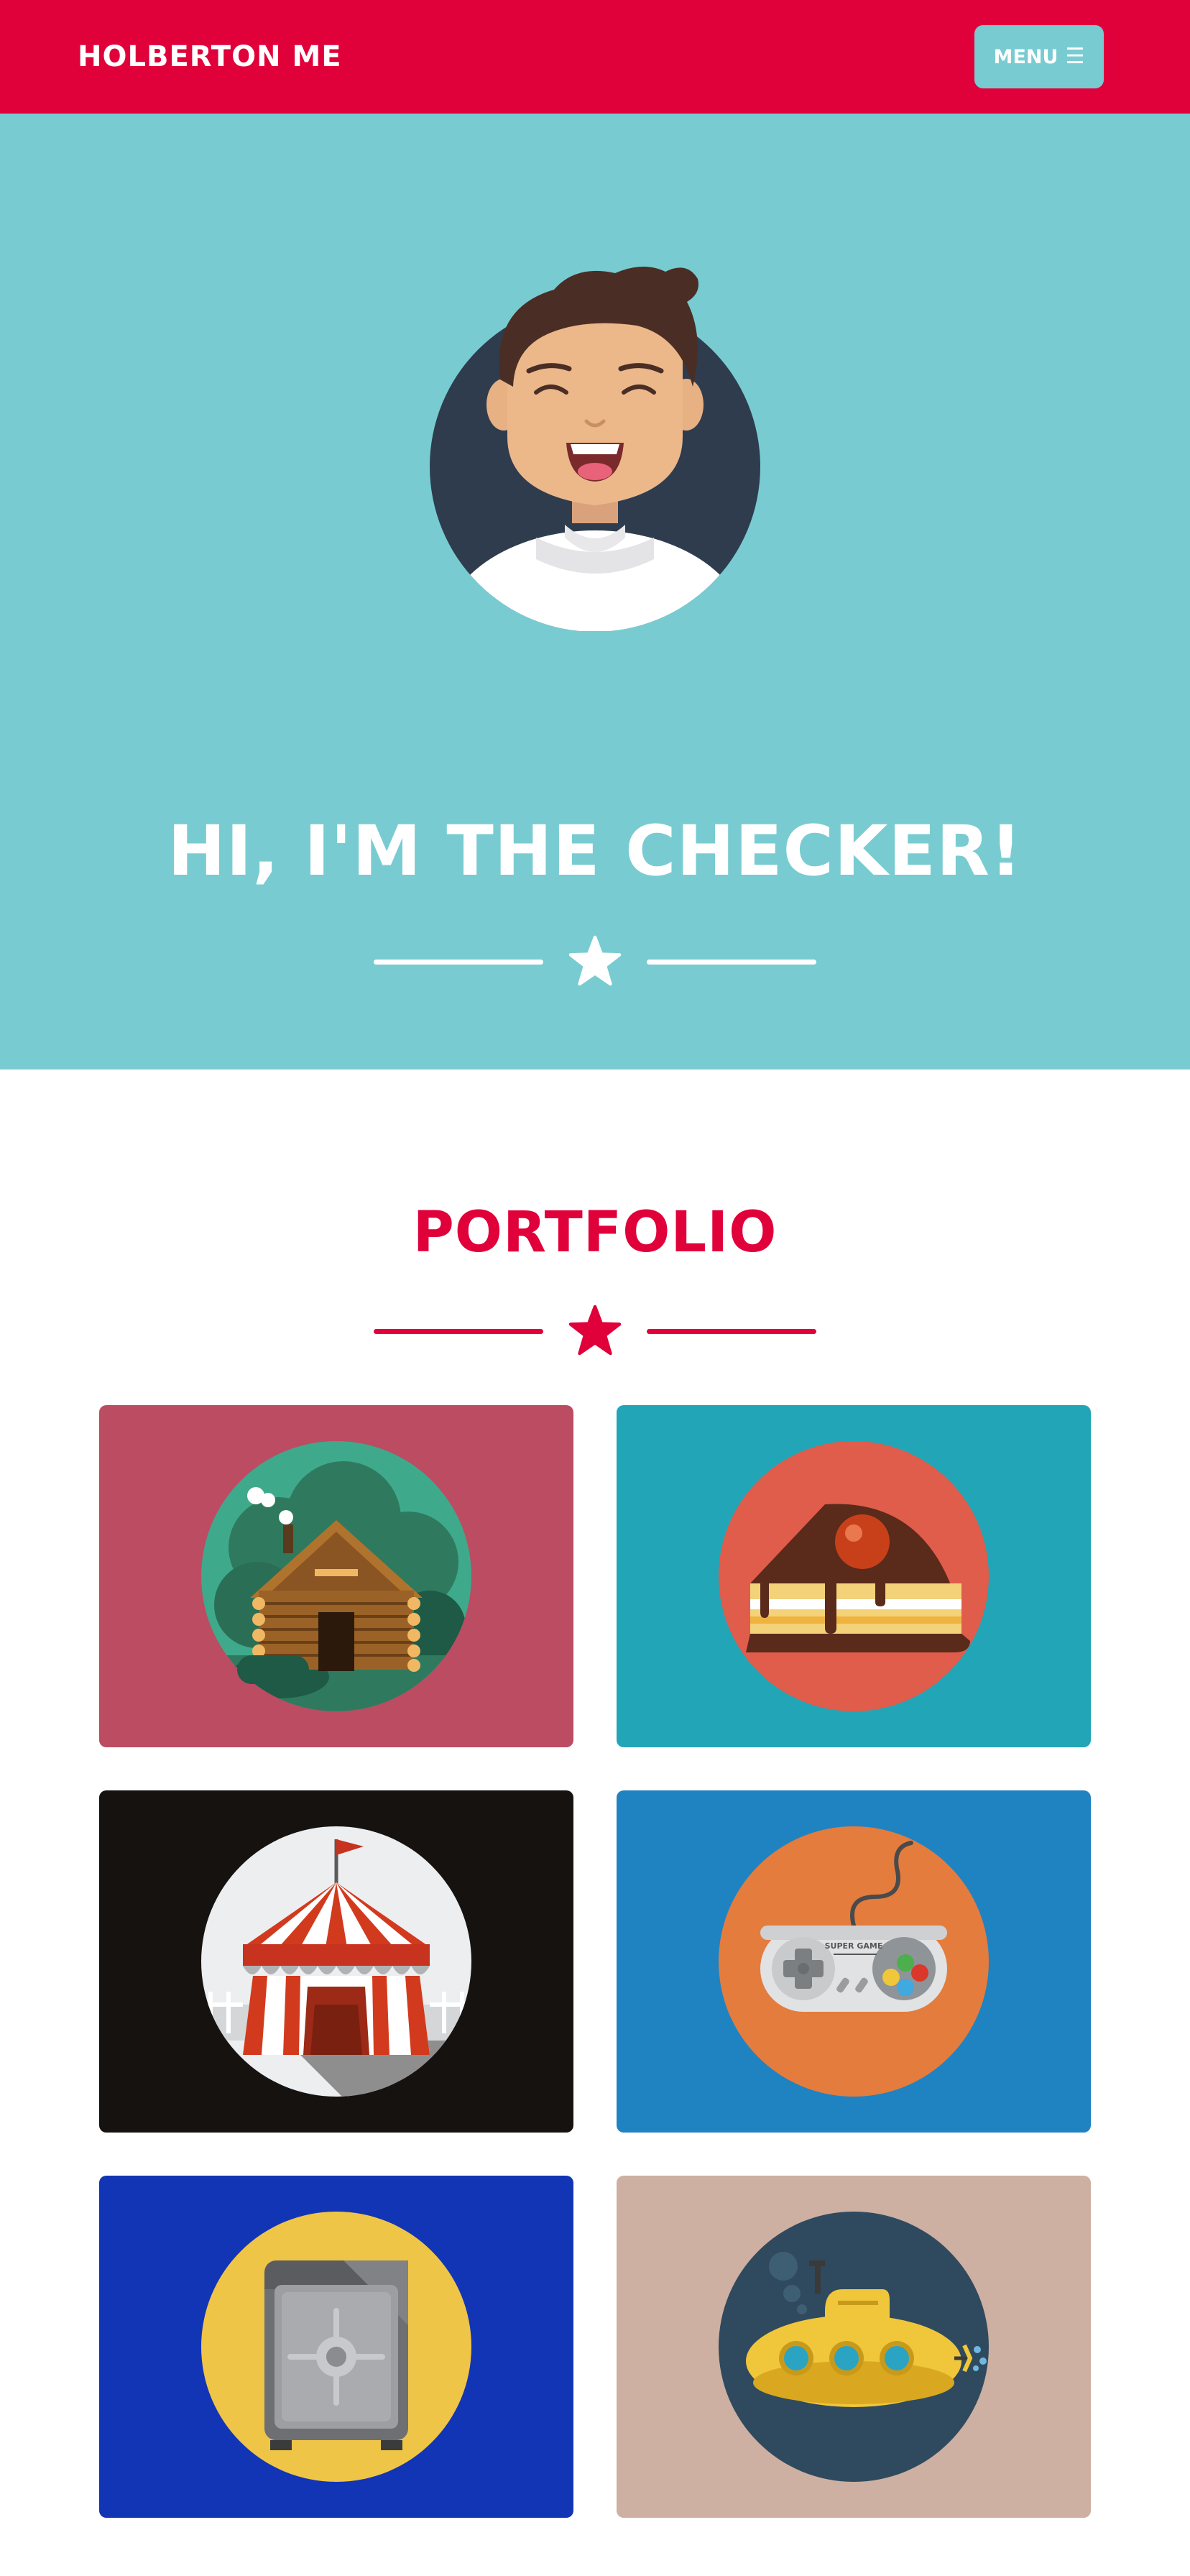 This screenshot has width=1190, height=2576. I want to click on circus-tent-icon, so click(336, 1961).